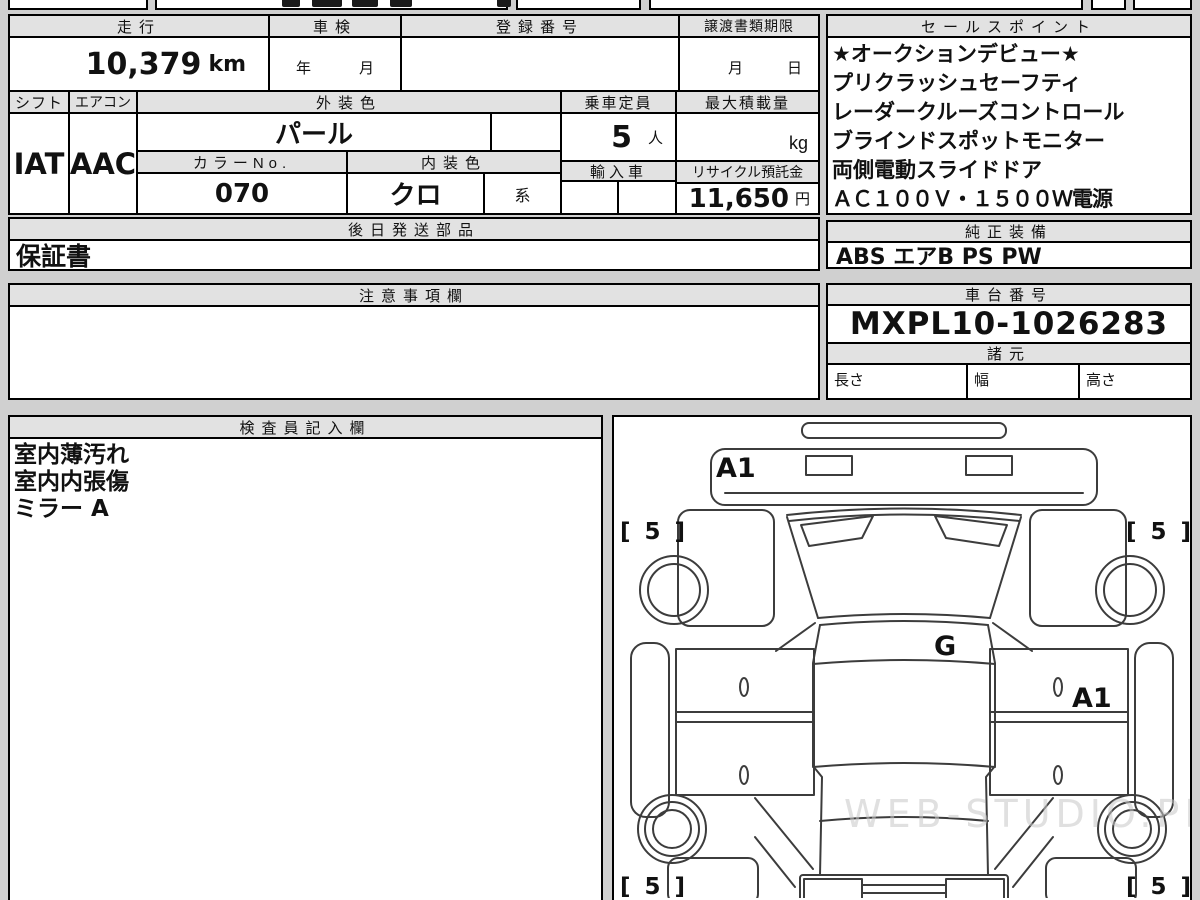 This screenshot has width=1200, height=900. What do you see at coordinates (747, 137) in the screenshot?
I see `max-load-value: kg` at bounding box center [747, 137].